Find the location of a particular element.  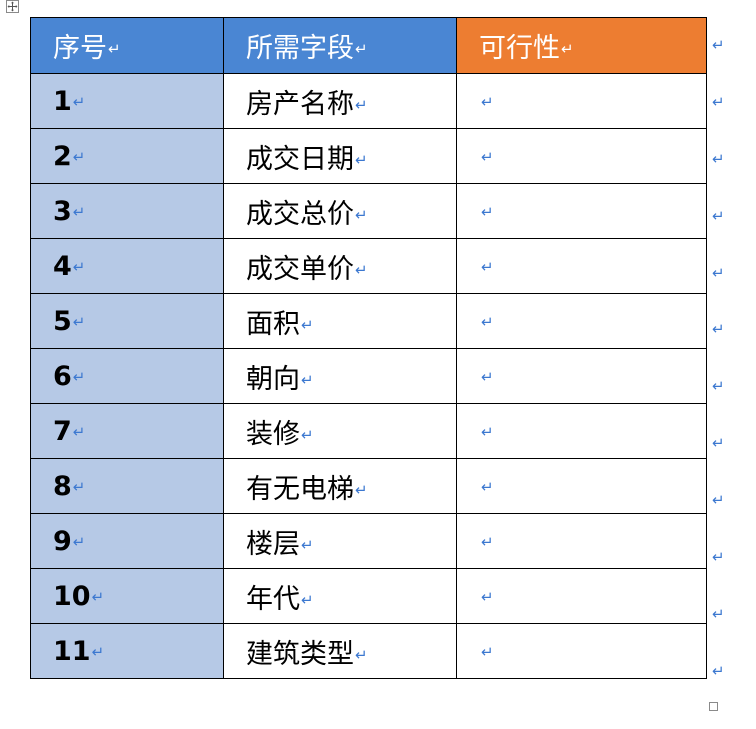

table-row: 1↵ 房产名称↵ ↵ is located at coordinates (368, 101).